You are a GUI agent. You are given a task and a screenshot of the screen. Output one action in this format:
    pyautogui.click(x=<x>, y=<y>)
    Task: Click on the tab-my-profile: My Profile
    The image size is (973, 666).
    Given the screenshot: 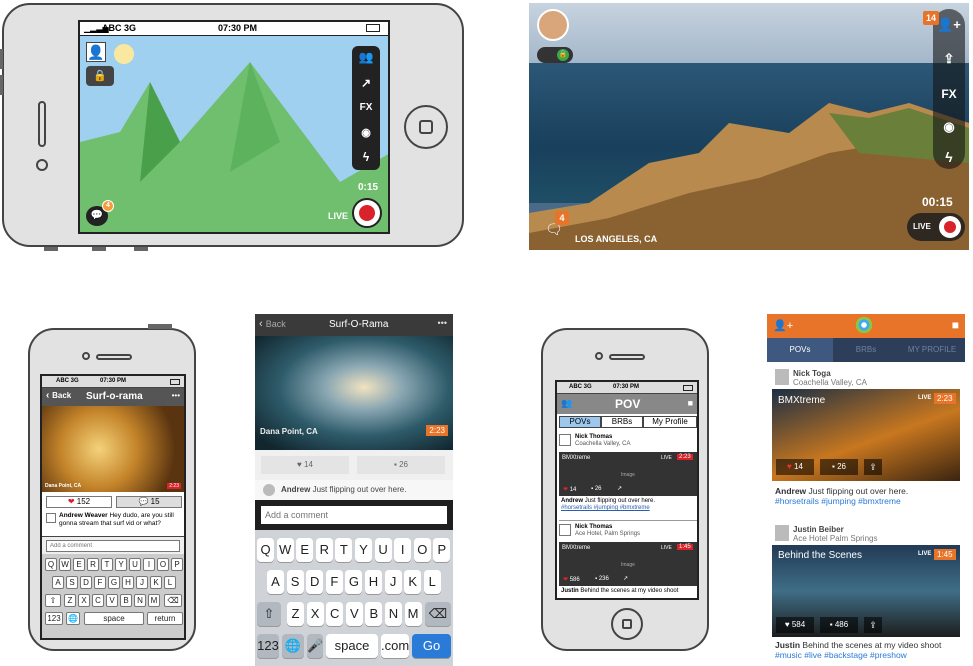 What is the action you would take?
    pyautogui.click(x=670, y=422)
    